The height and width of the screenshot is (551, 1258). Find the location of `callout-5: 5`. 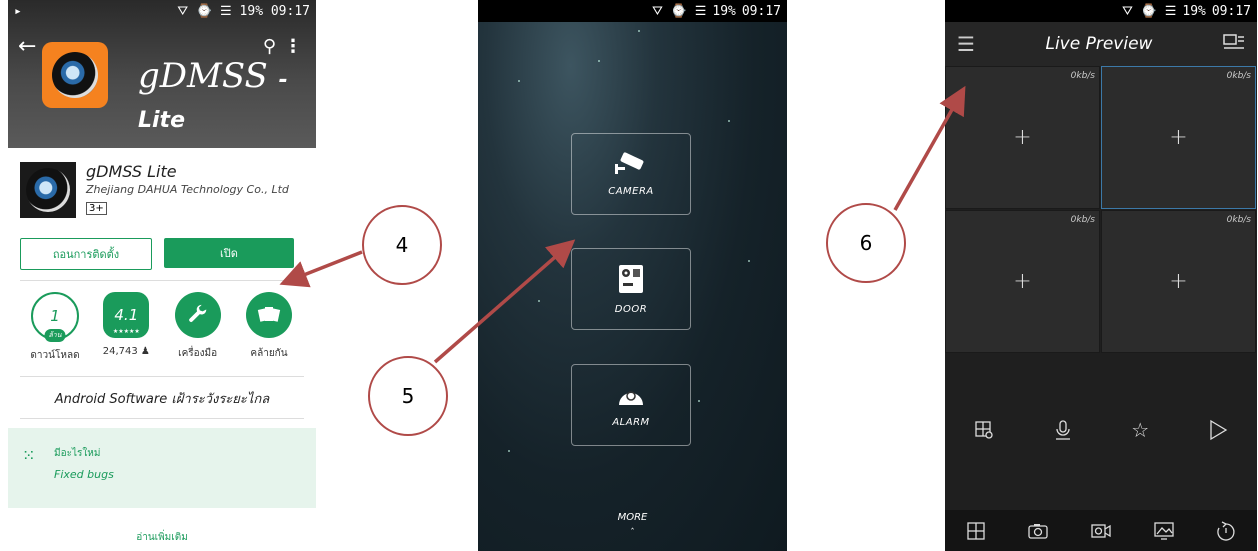

callout-5: 5 is located at coordinates (408, 396).